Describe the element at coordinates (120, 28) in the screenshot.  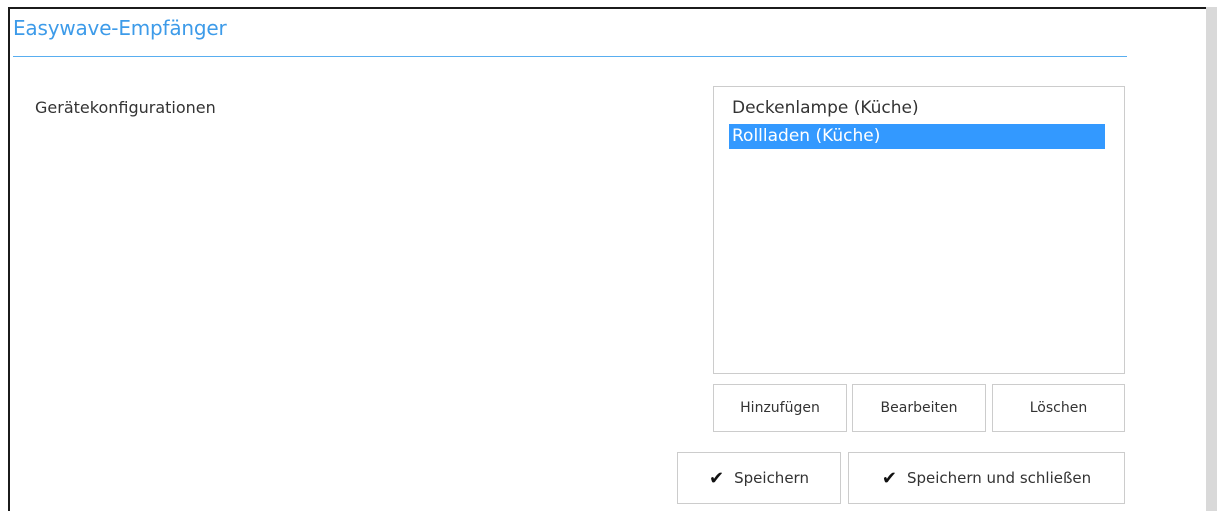
I see `dialog-title: Easywave-Empfänger` at that location.